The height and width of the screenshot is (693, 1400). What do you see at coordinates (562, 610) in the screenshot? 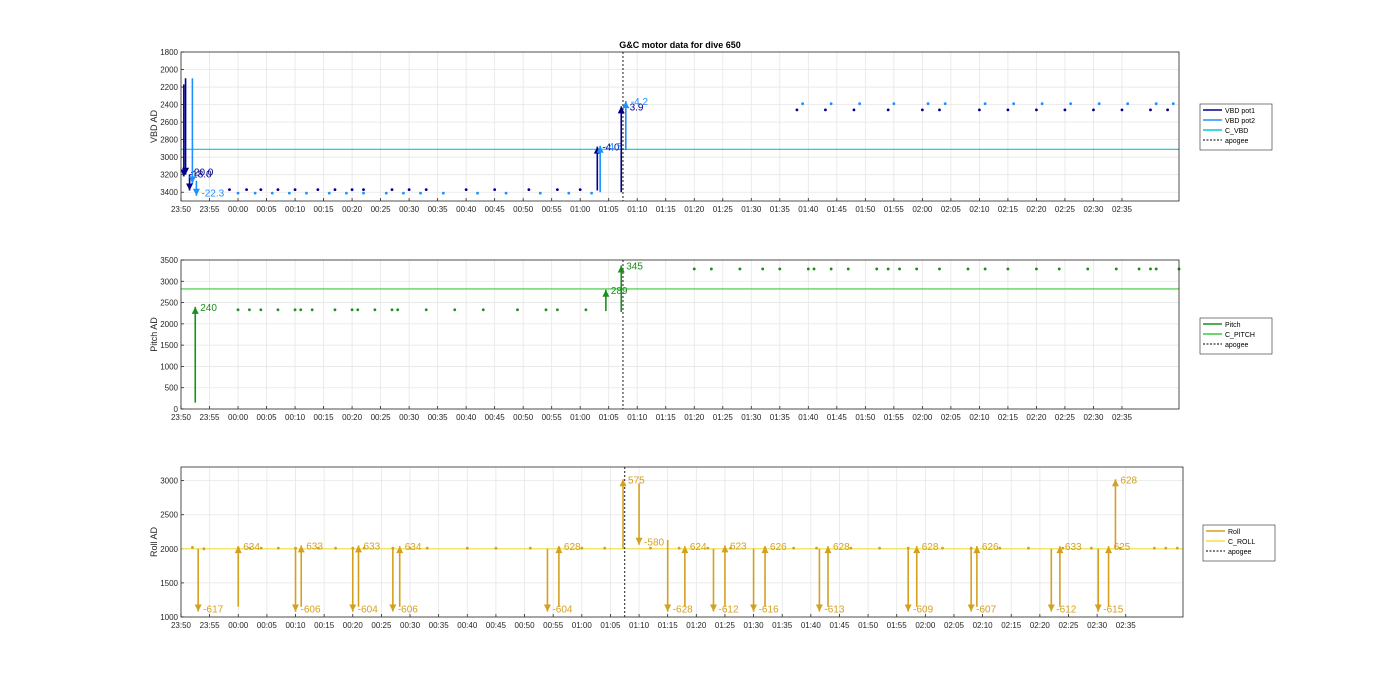
I see `arrow-label: -604` at bounding box center [562, 610].